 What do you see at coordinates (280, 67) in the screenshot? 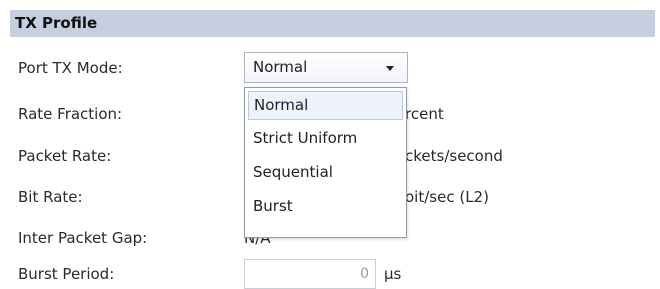
I see `port-tx-mode-selected-value: Normal` at bounding box center [280, 67].